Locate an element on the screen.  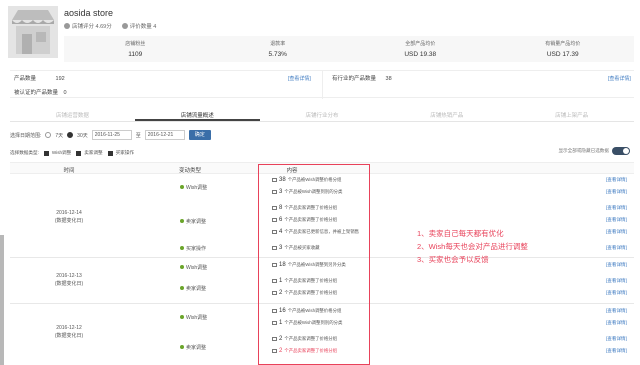
stat-avg-price: 全部产品均价 USD 19.38 is located at coordinates (420, 49).